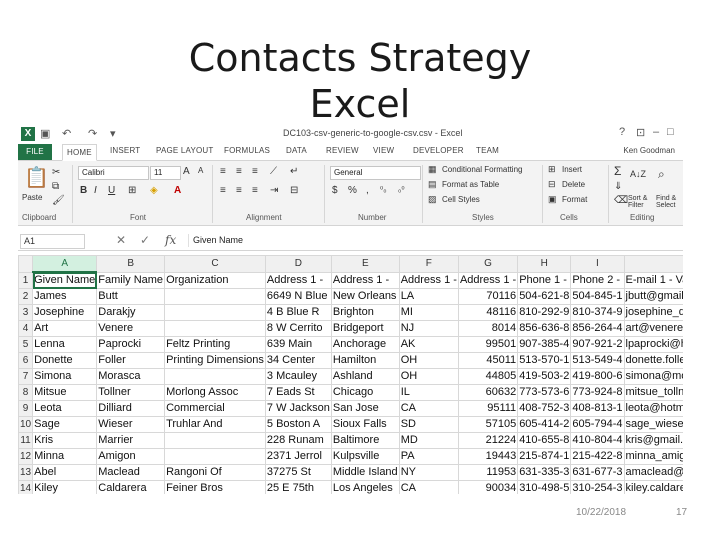 The width and height of the screenshot is (720, 540). Describe the element at coordinates (617, 171) in the screenshot. I see `autosum-icon: Σ` at that location.